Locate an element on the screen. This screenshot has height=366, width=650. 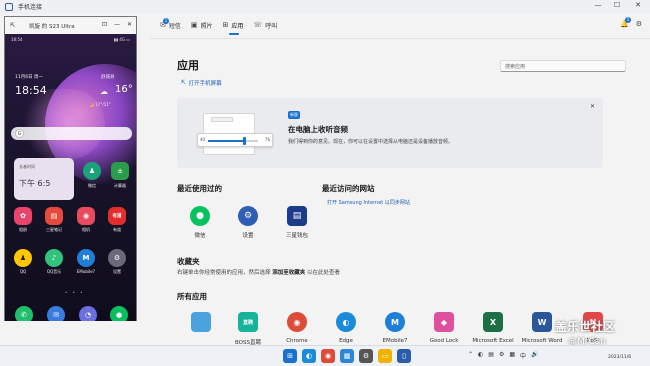
always-on-top-icon: ⊡ is located at coordinates (104, 24).